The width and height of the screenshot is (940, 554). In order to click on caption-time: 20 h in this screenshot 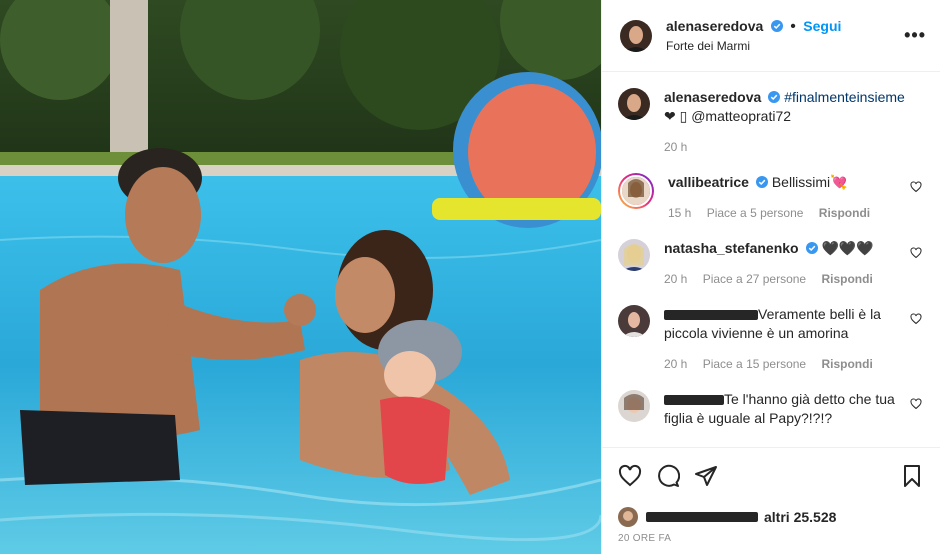, I will do `click(675, 147)`.